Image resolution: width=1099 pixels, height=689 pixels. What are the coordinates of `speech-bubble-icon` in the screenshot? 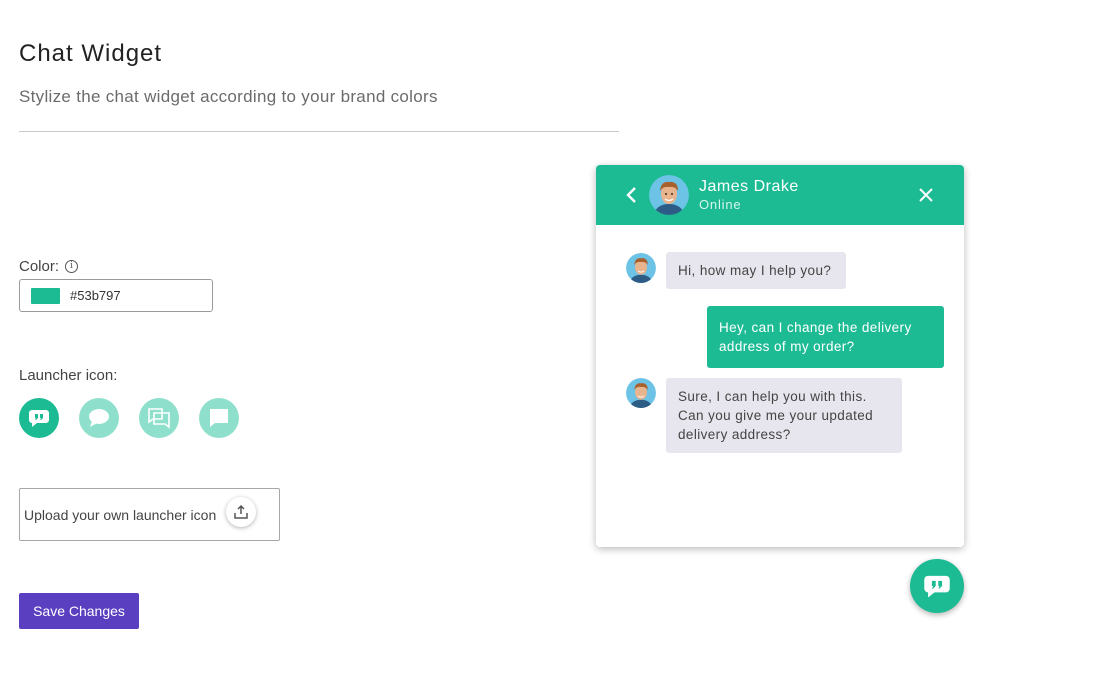 It's located at (99, 418).